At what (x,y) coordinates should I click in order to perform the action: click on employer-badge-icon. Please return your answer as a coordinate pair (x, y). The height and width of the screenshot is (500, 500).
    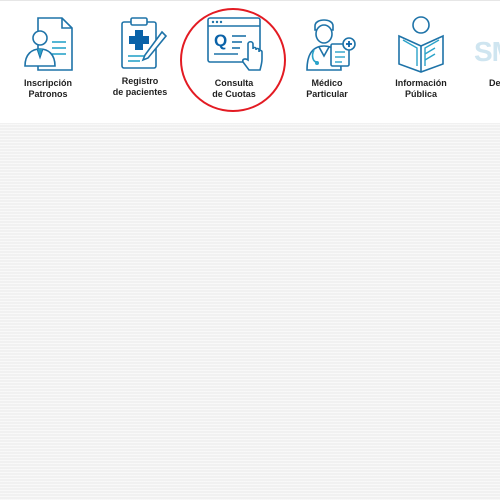
    Looking at the image, I should click on (48, 44).